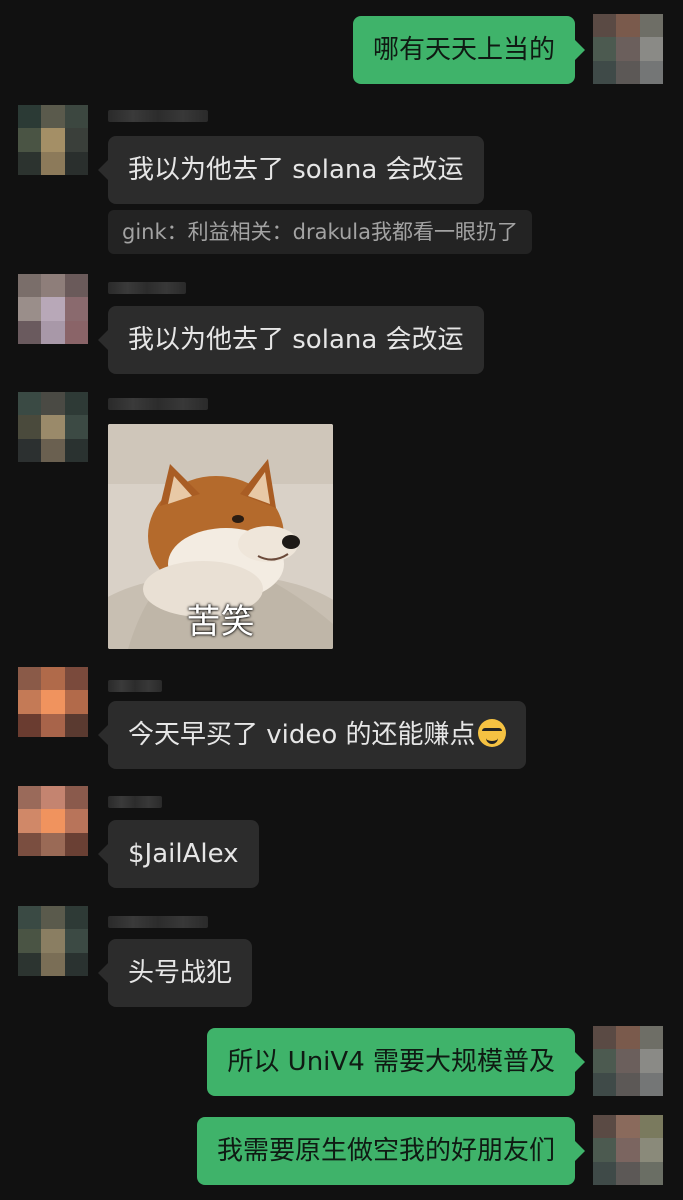  What do you see at coordinates (220, 622) in the screenshot?
I see `sticker-caption: 苦笑` at bounding box center [220, 622].